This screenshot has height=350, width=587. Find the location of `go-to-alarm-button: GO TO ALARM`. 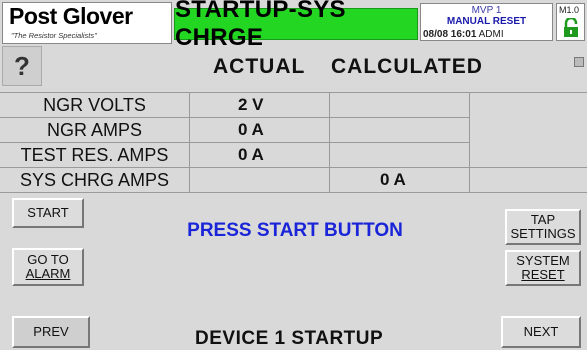

go-to-alarm-button: GO TO ALARM is located at coordinates (48, 267).